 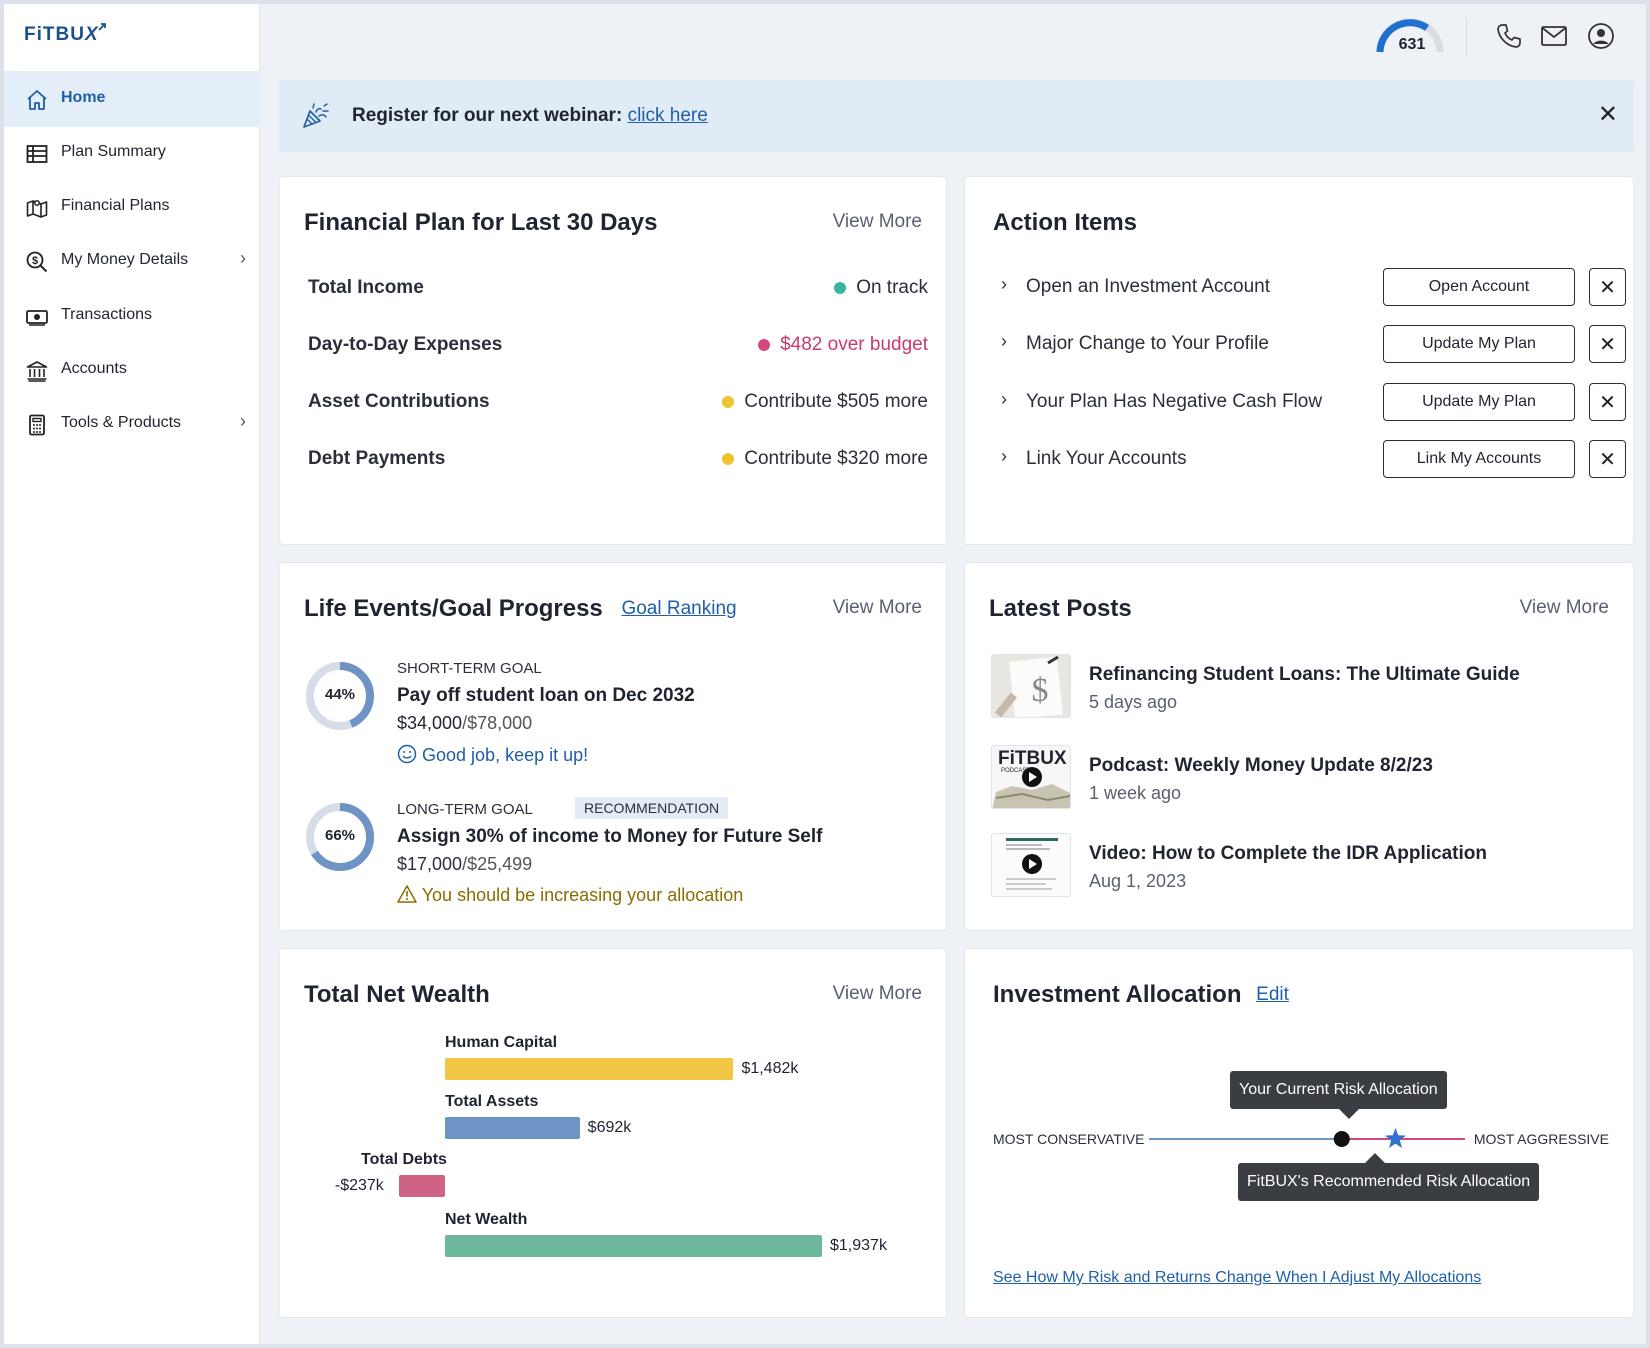 I want to click on status-dot, so click(x=728, y=459).